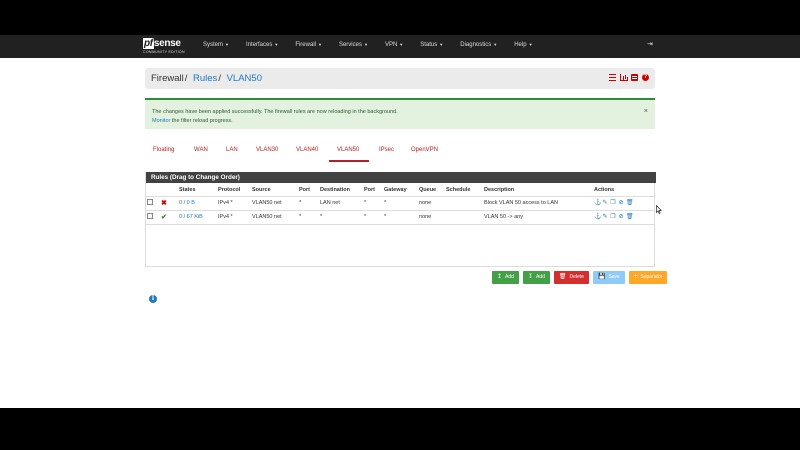 Image resolution: width=800 pixels, height=450 pixels. I want to click on tab-ipsec: IPsec, so click(386, 150).